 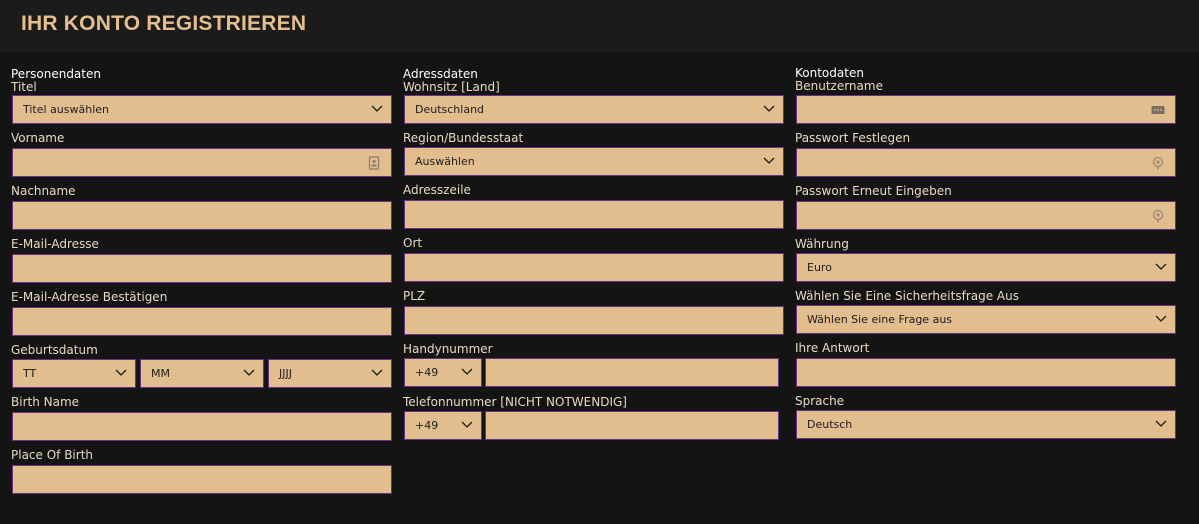 I want to click on answer-label: Ihre Antwort, so click(x=832, y=348).